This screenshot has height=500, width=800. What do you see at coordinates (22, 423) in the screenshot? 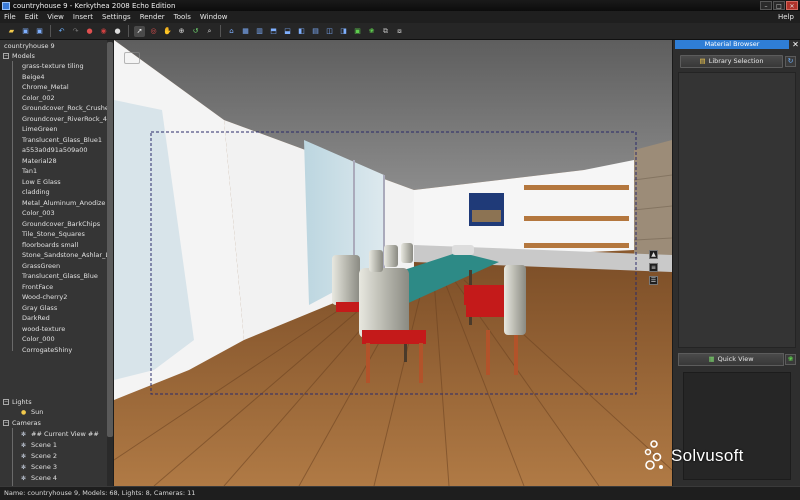
I see `tree-group-cameras: − Cameras` at bounding box center [22, 423].